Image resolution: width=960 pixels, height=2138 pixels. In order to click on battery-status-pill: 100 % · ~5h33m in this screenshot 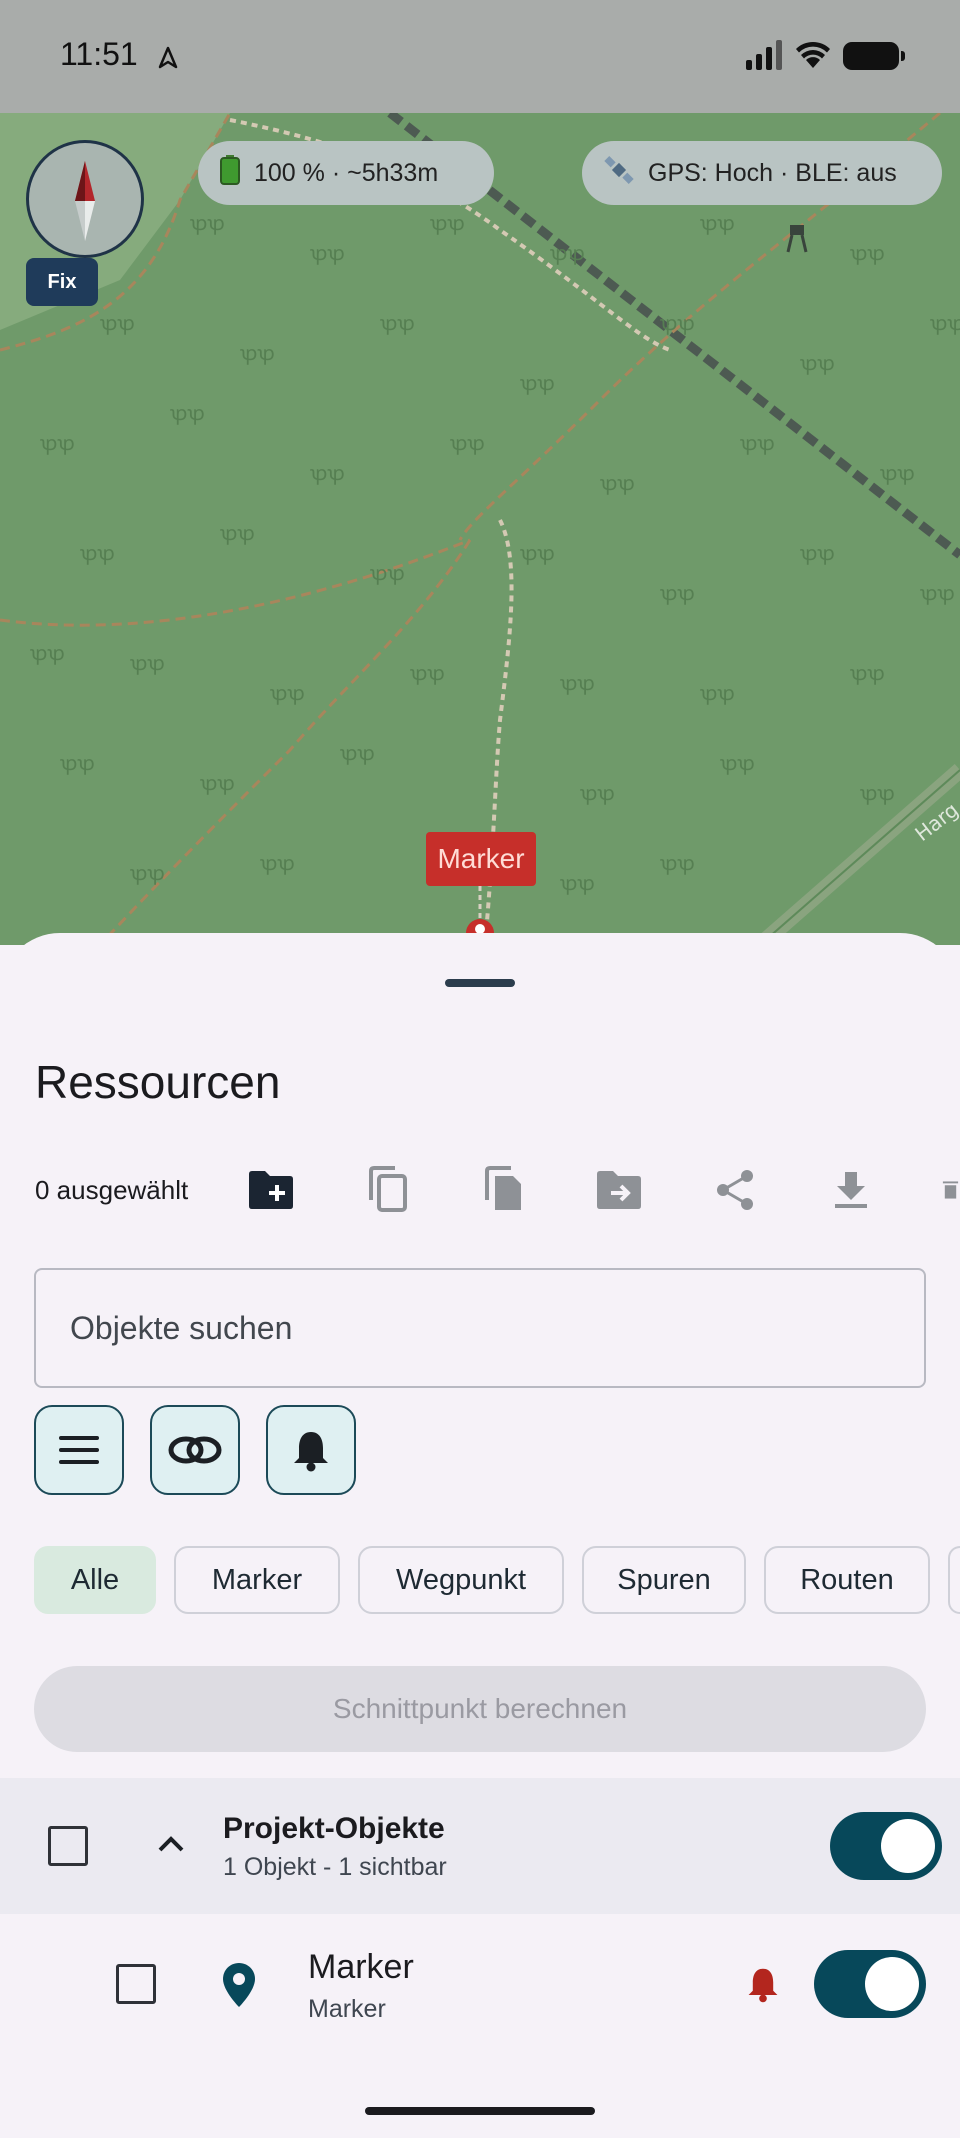, I will do `click(346, 173)`.